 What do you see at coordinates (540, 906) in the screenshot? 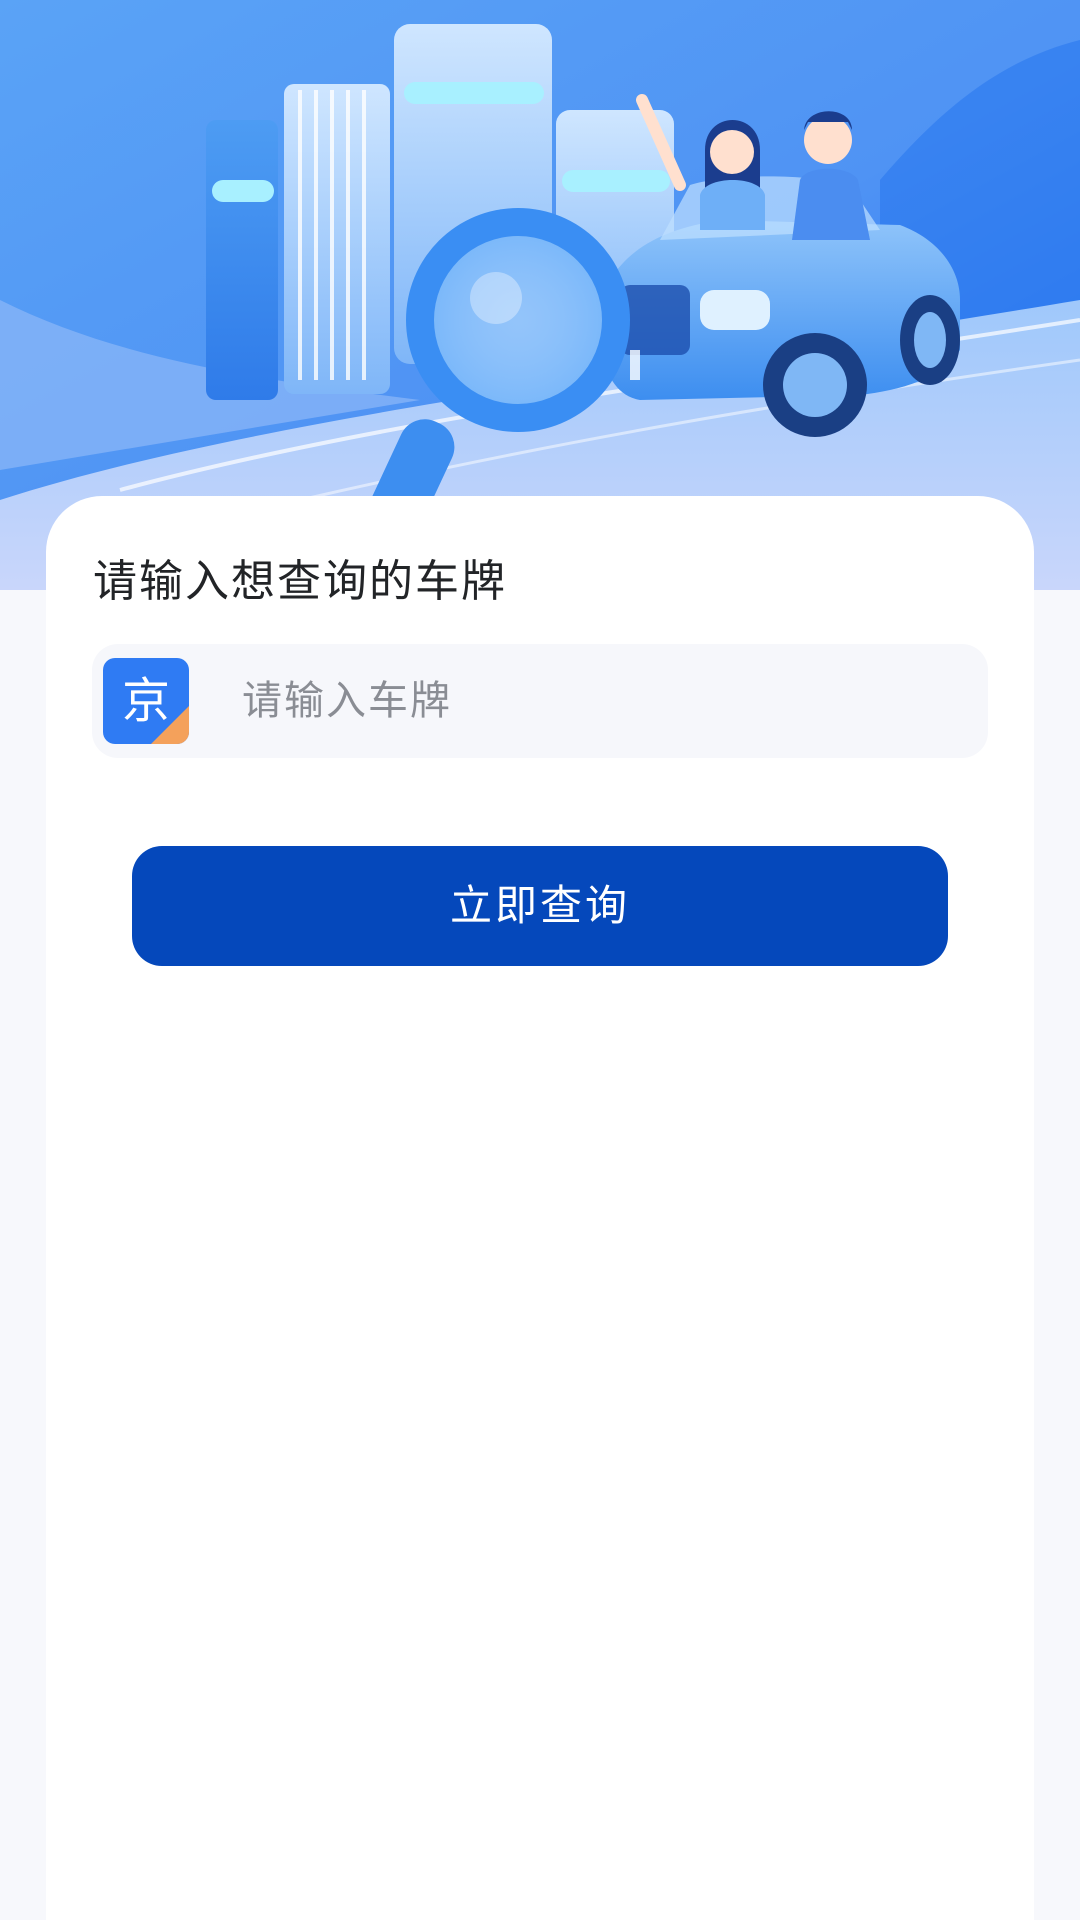
I see `query-now-button: 立即查询` at bounding box center [540, 906].